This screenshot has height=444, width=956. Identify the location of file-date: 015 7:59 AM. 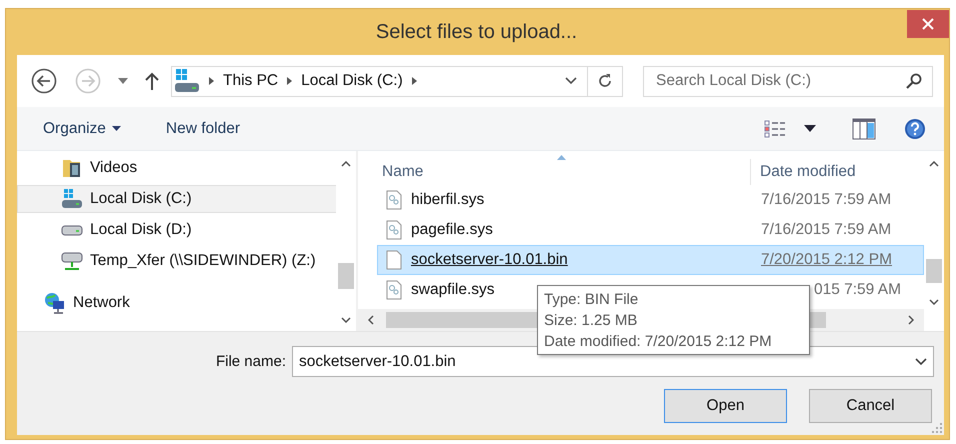
(857, 290).